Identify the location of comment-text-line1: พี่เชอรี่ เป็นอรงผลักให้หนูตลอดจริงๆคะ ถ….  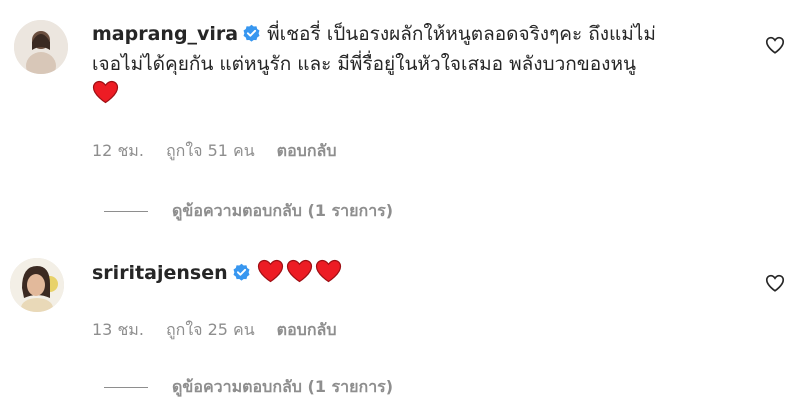
(461, 34).